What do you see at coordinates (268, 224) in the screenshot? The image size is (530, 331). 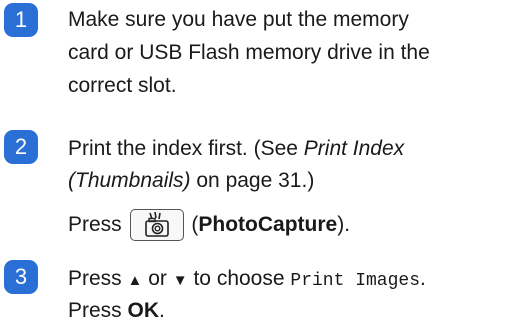 I see `photocapture-label: PhotoCapture` at bounding box center [268, 224].